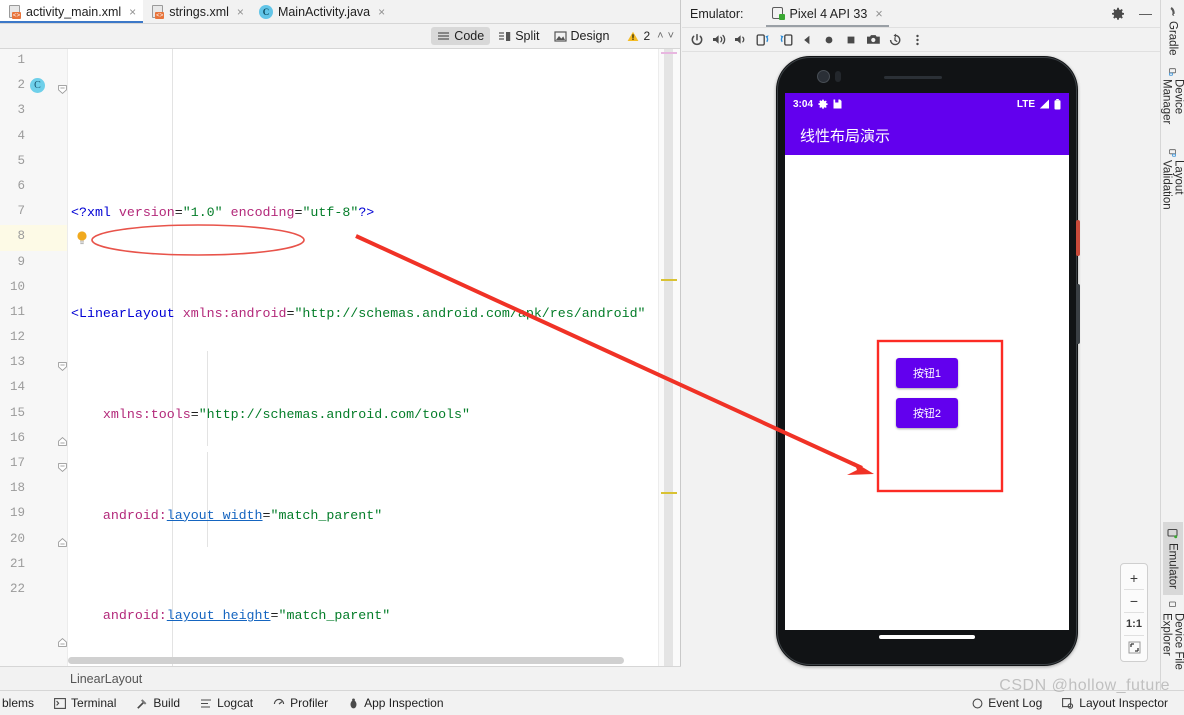 The height and width of the screenshot is (715, 1184). What do you see at coordinates (697, 40) in the screenshot?
I see `power-icon` at bounding box center [697, 40].